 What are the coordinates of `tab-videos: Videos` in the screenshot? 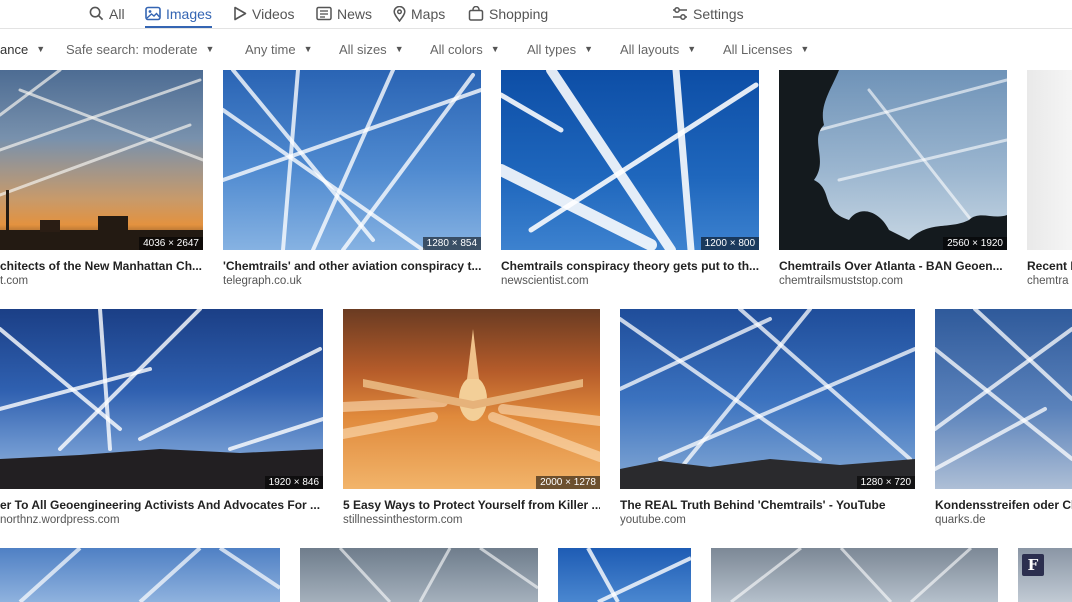 It's located at (264, 13).